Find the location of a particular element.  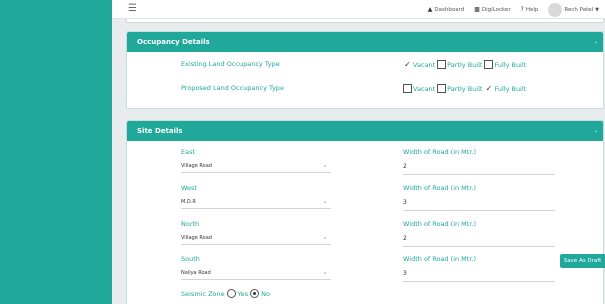

west-road-width-input: 3 is located at coordinates (478, 202).